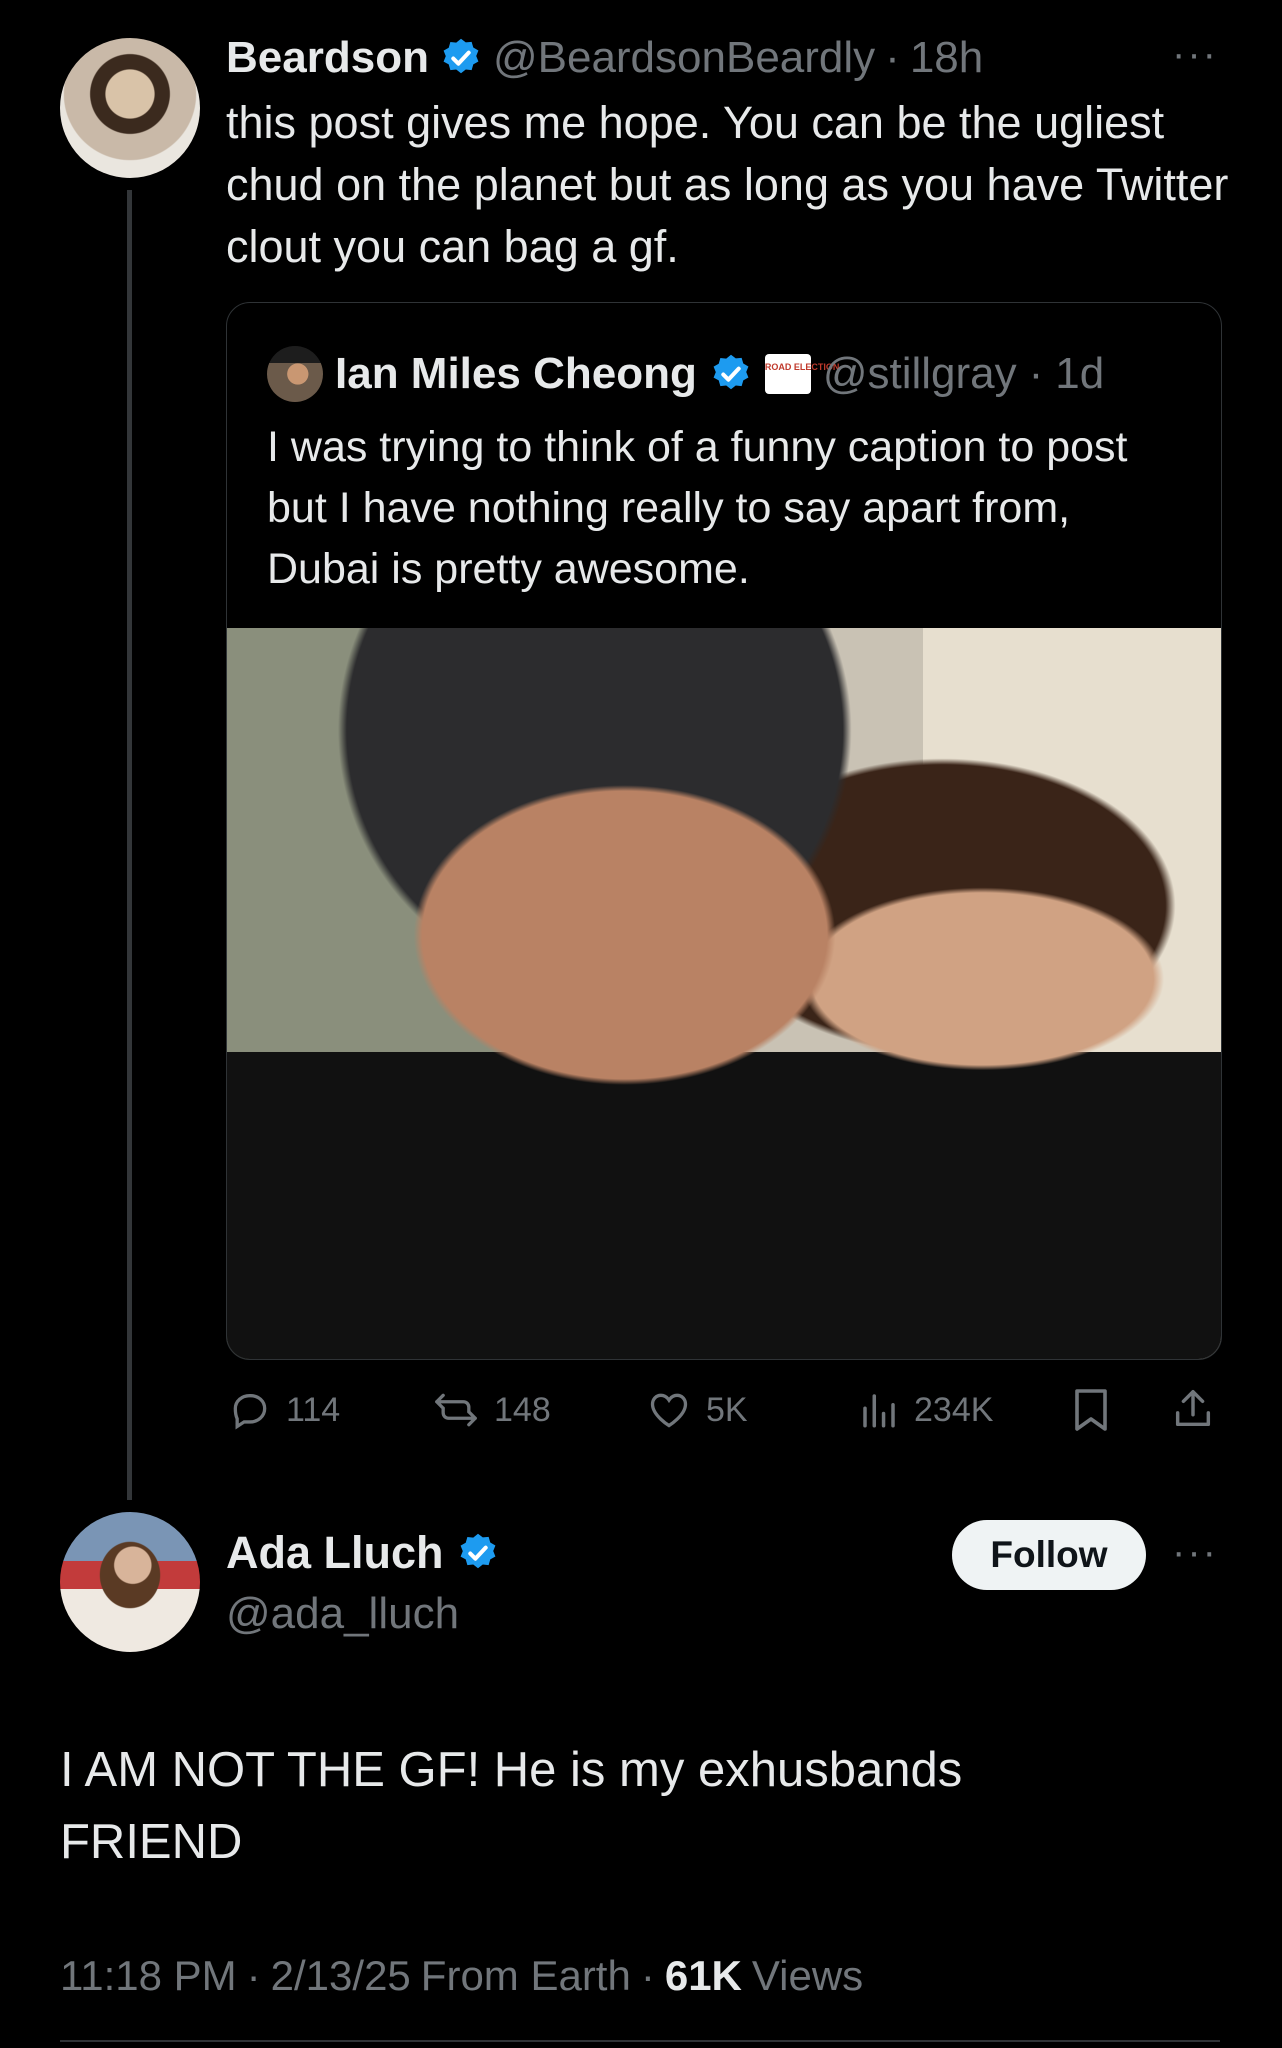  What do you see at coordinates (920, 374) in the screenshot?
I see `handle: @stillgray` at bounding box center [920, 374].